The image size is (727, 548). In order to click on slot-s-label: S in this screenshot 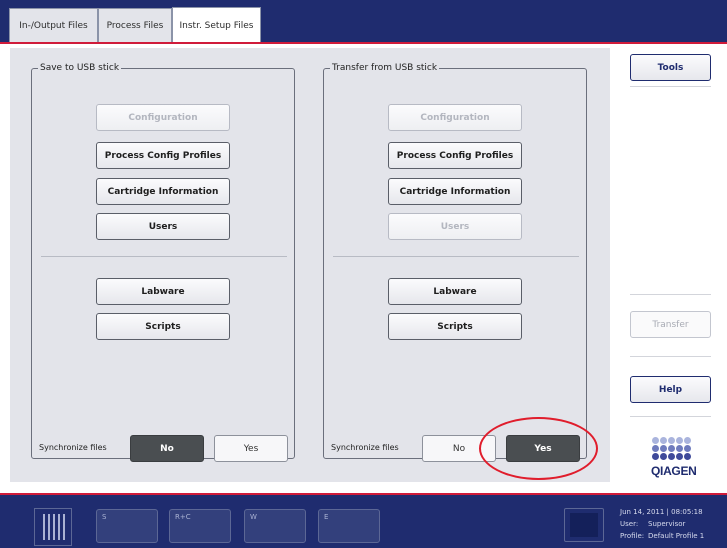, I will do `click(104, 517)`.